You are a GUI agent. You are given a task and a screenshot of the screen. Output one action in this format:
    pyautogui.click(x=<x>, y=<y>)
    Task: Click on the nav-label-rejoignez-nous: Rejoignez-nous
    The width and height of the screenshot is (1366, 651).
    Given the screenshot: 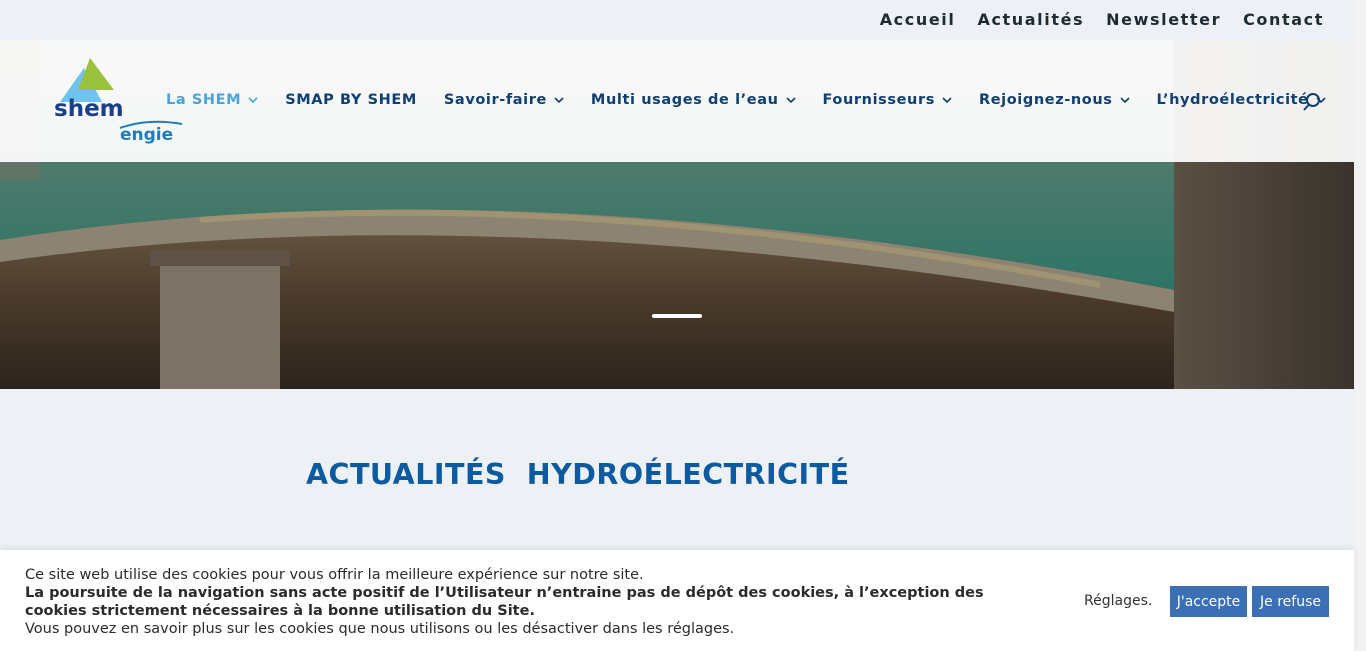 What is the action you would take?
    pyautogui.click(x=1046, y=100)
    